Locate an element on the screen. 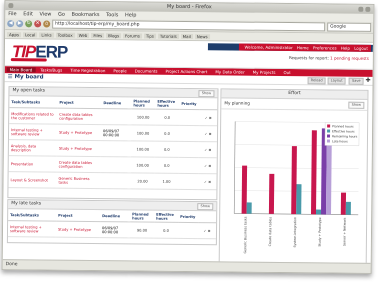 This screenshot has height=286, width=378. legend-swatch is located at coordinates (329, 136).